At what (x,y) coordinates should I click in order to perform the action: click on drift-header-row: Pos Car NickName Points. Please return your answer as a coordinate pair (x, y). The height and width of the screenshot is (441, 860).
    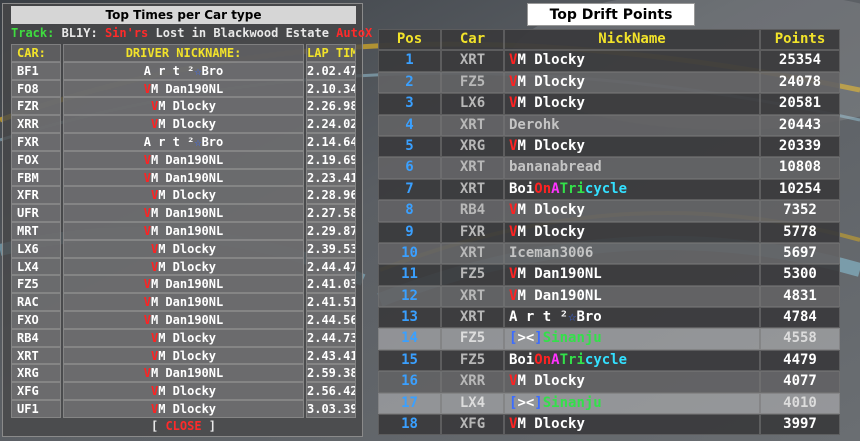
    Looking at the image, I should click on (609, 40).